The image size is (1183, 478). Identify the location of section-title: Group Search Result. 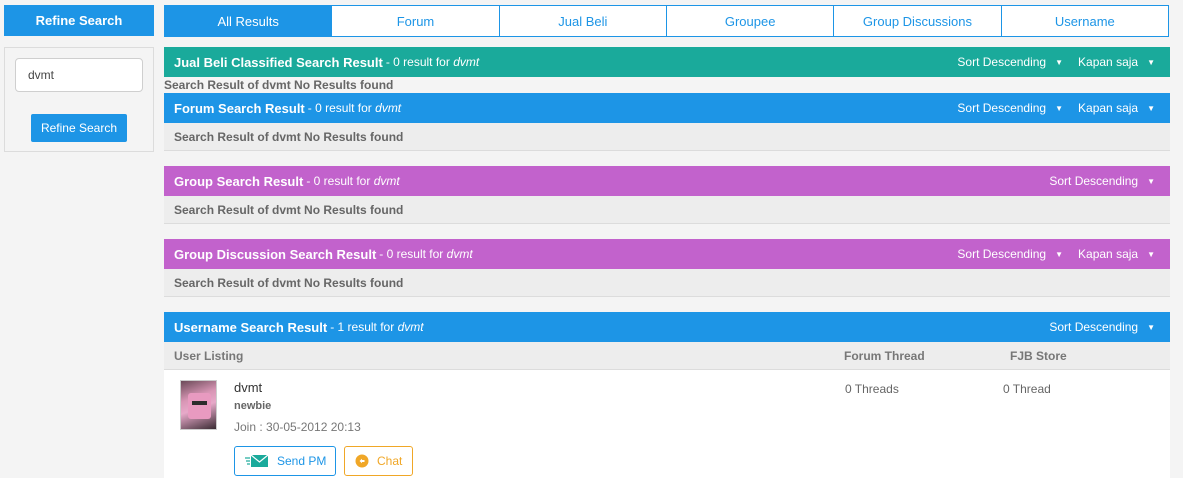
(239, 181).